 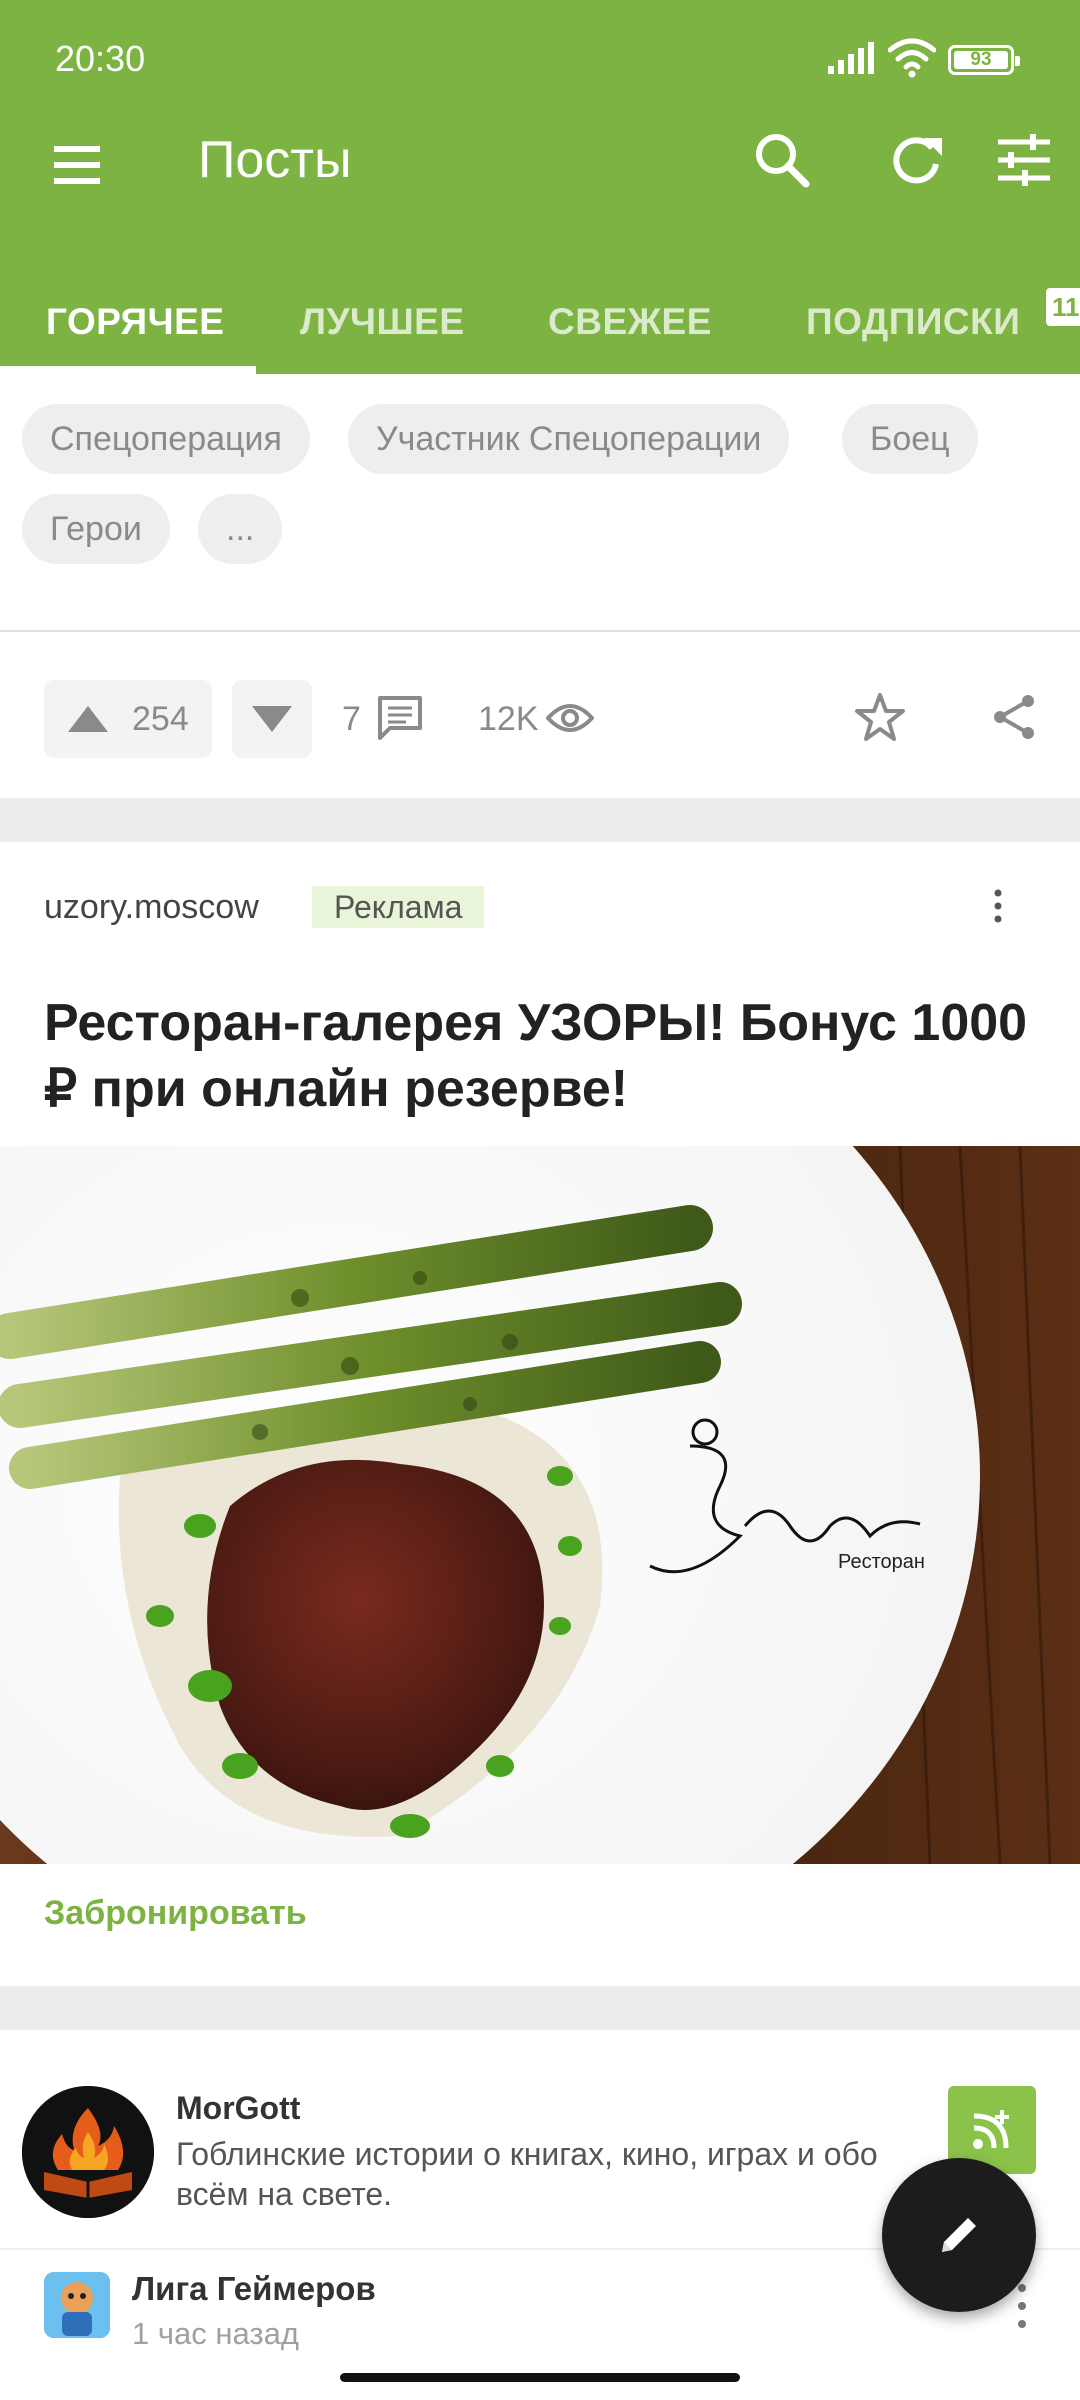 I want to click on gamer-avatar-icon, so click(x=77, y=2305).